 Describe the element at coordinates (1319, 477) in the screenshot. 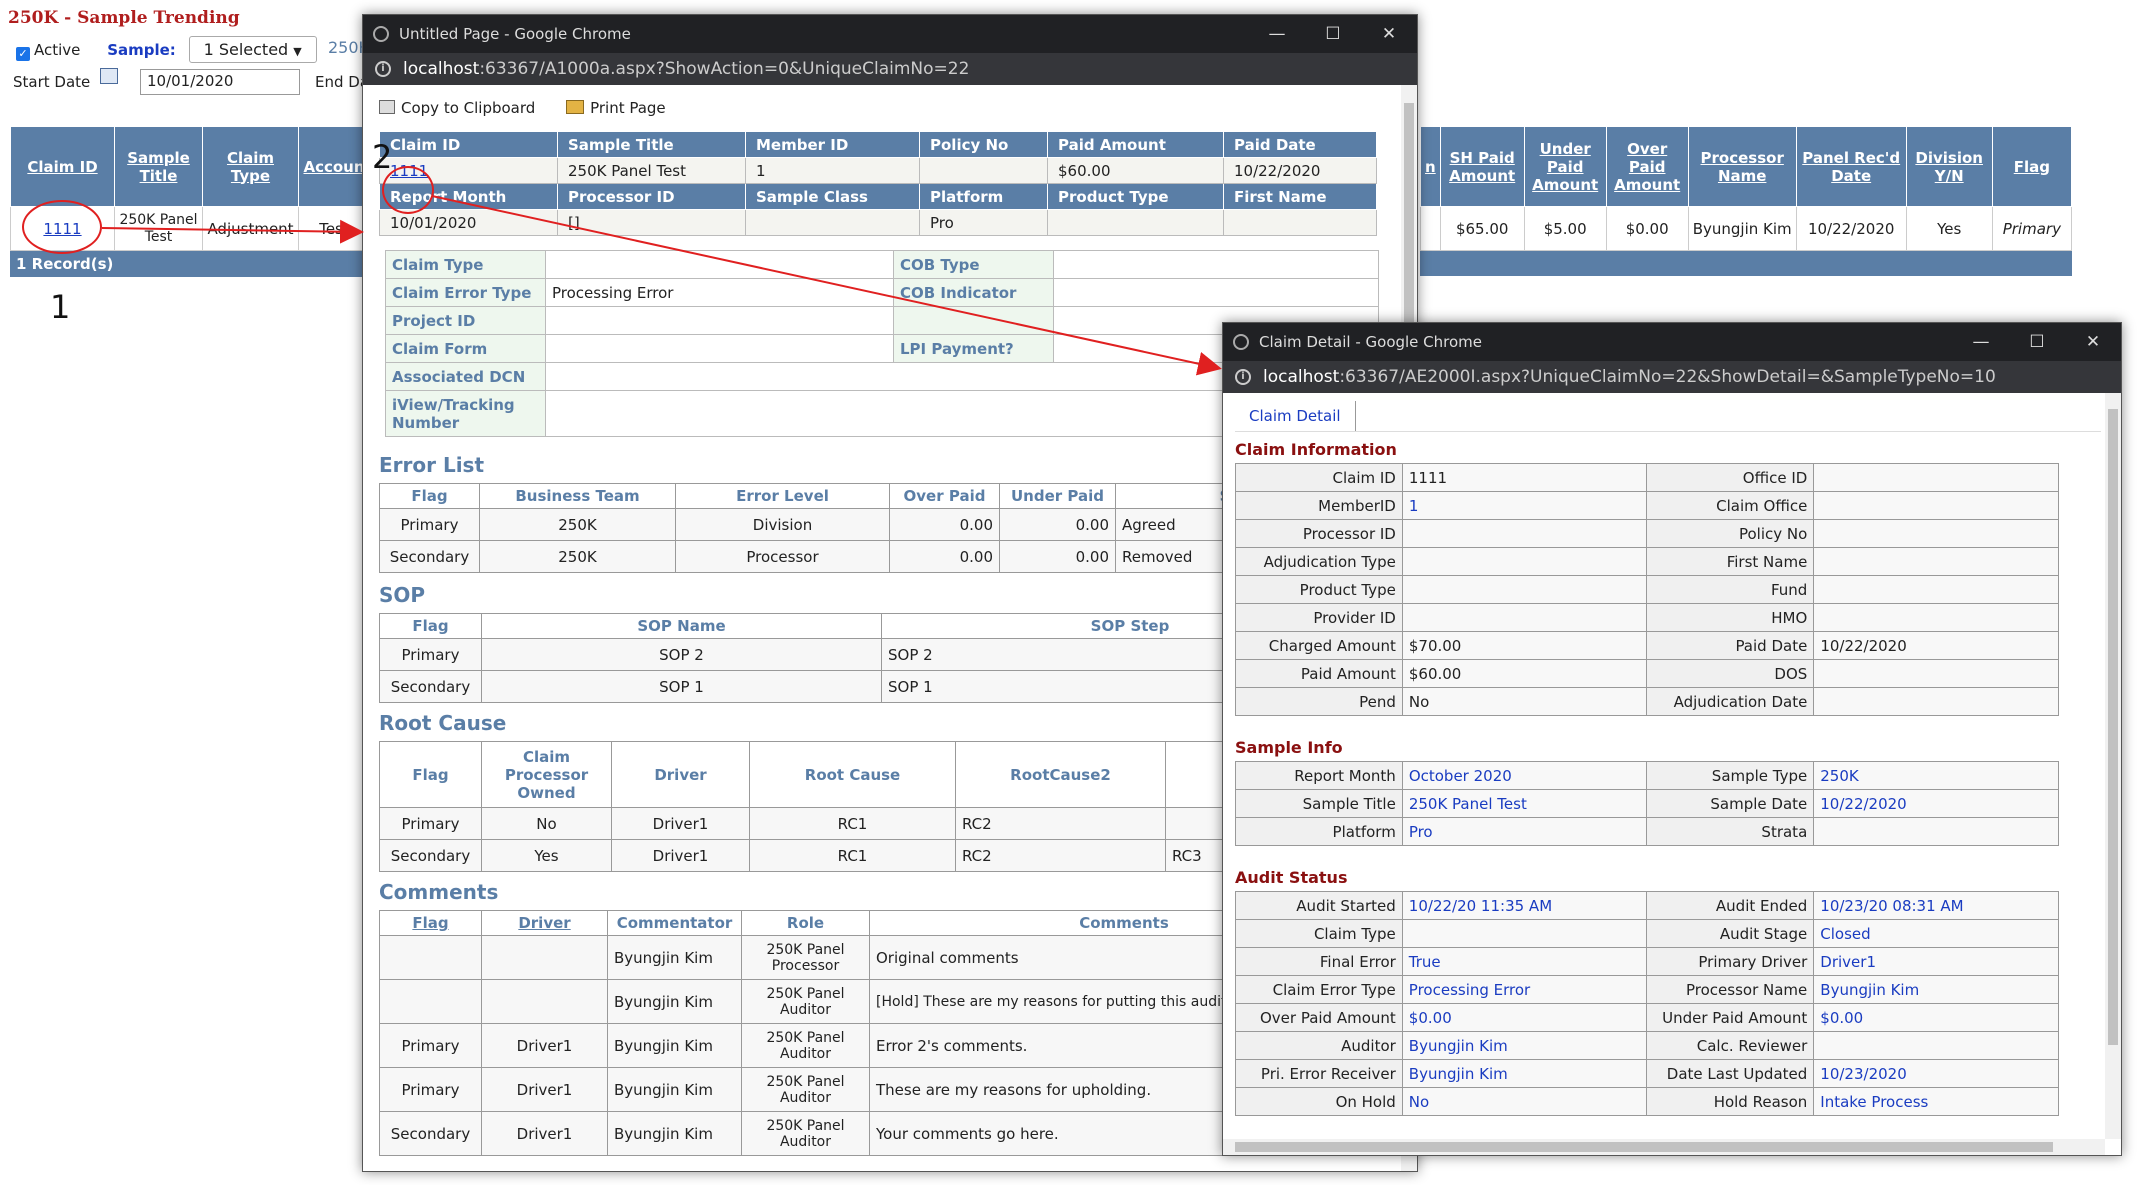

I see `field-label: Claim ID` at that location.